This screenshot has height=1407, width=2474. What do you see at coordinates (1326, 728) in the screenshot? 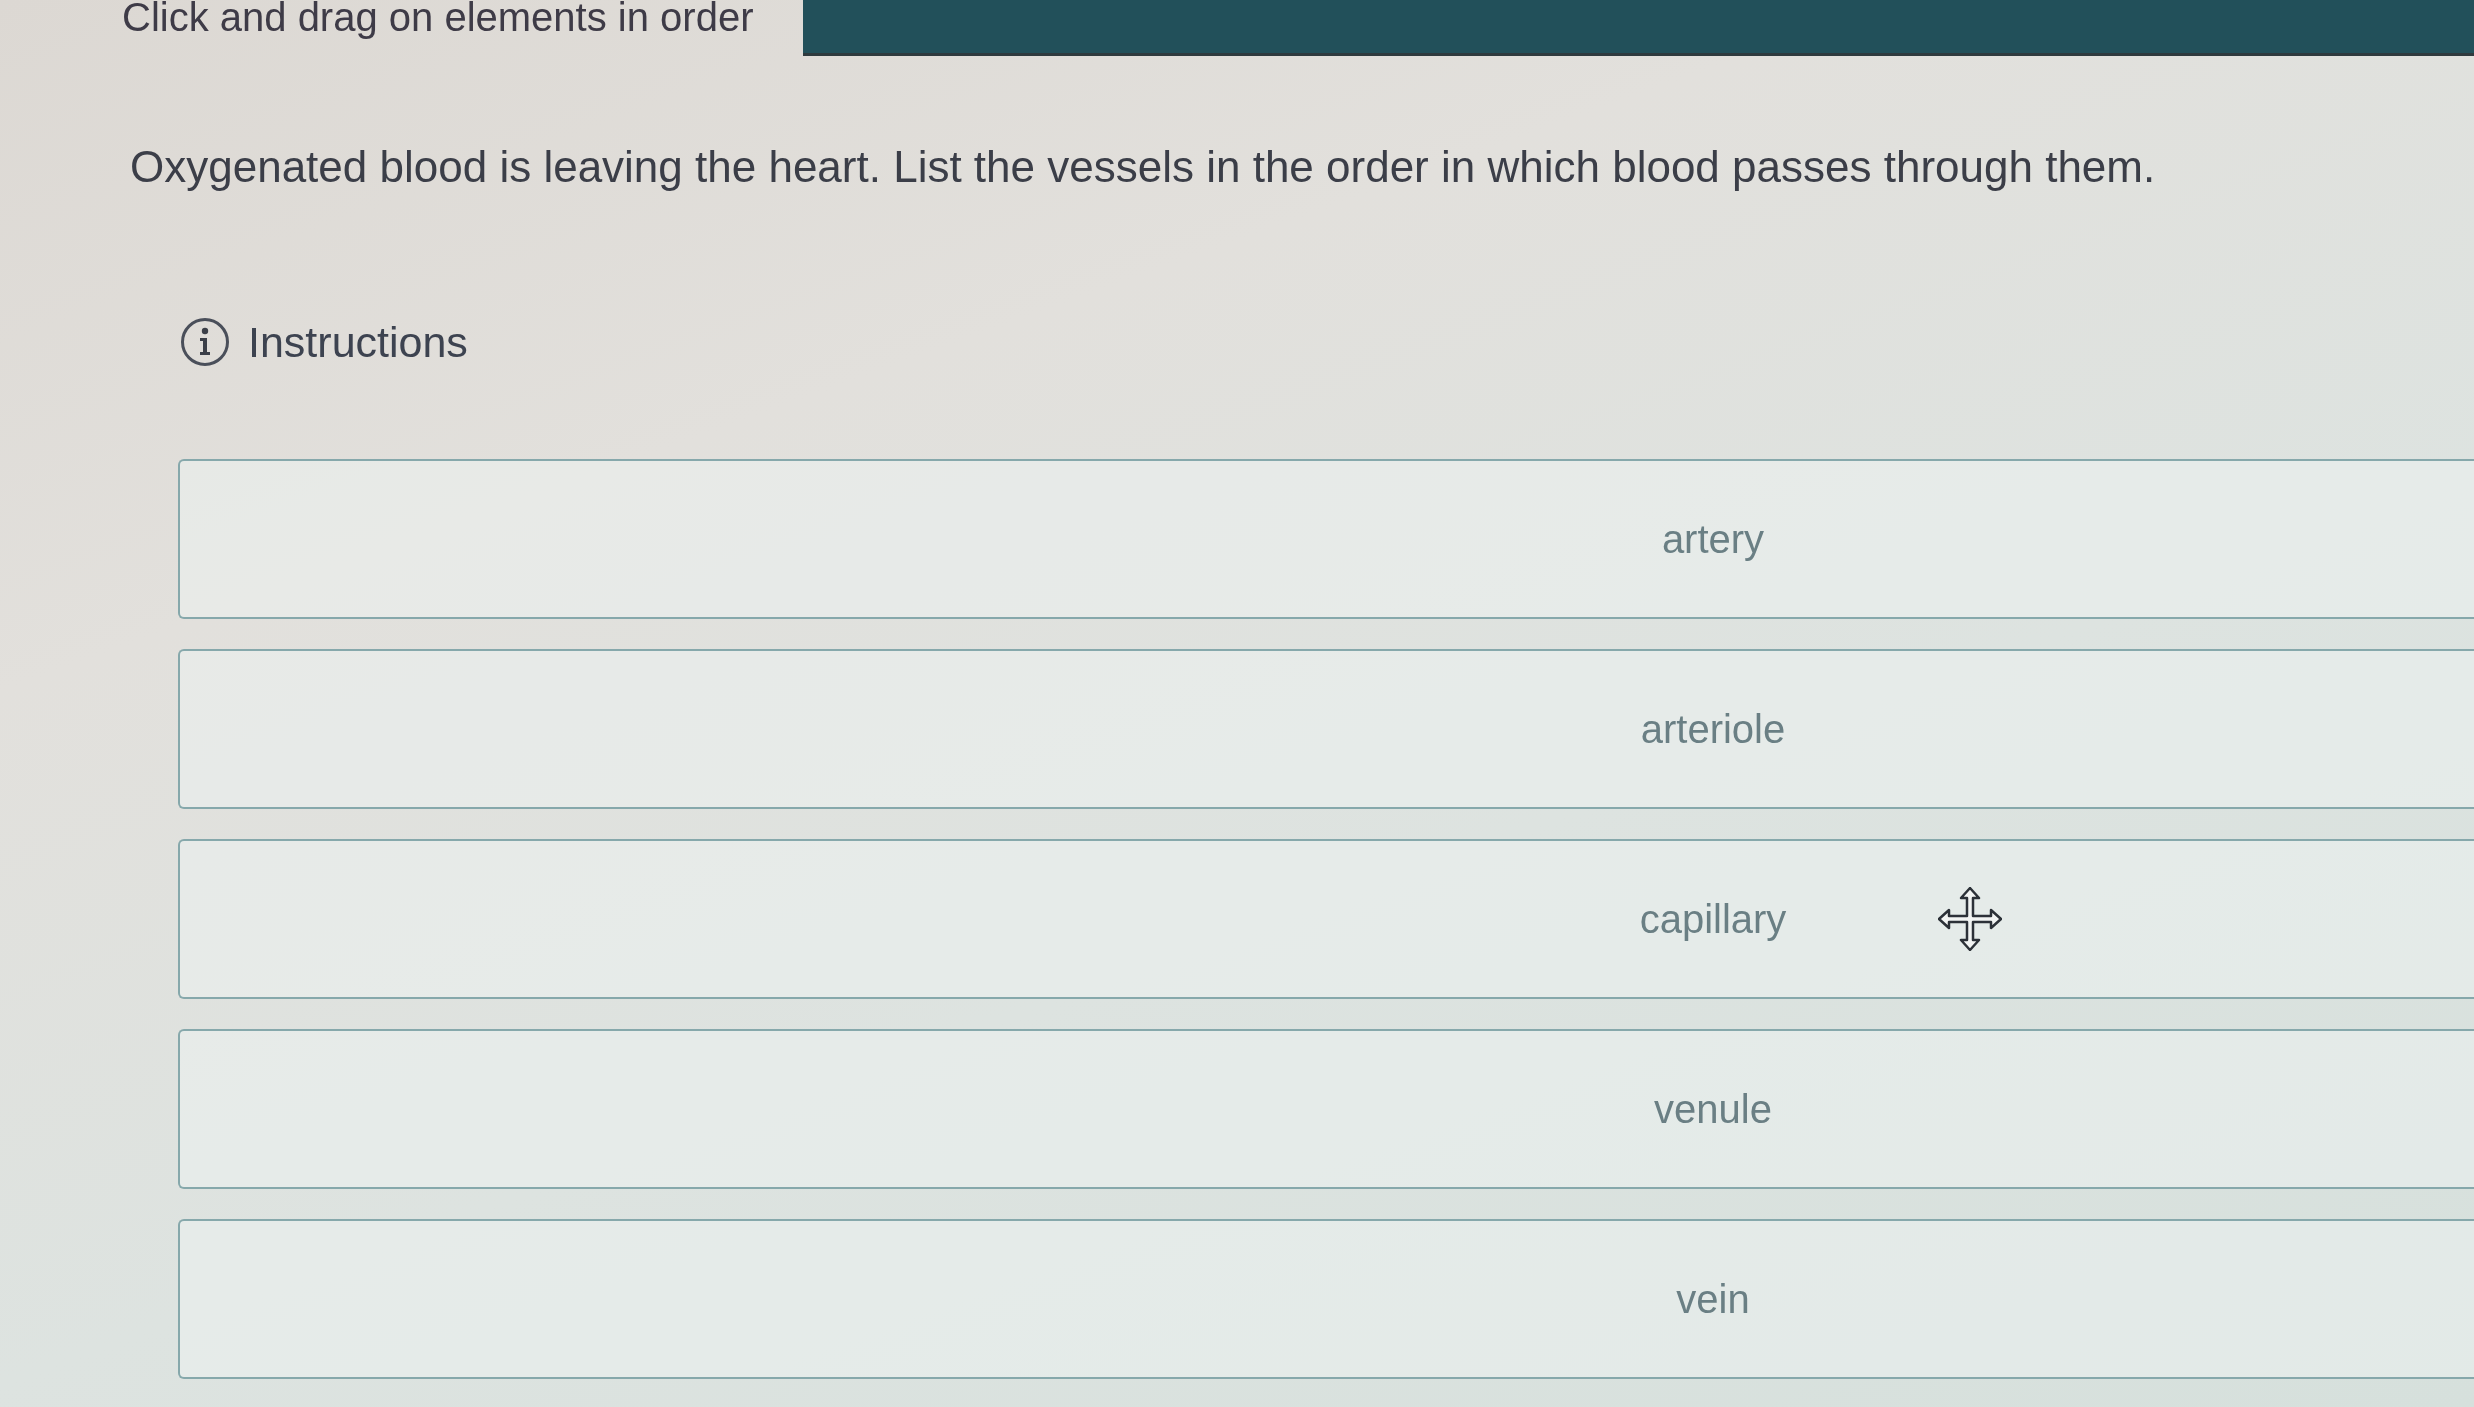
I see `sortable-item: arteriole` at bounding box center [1326, 728].